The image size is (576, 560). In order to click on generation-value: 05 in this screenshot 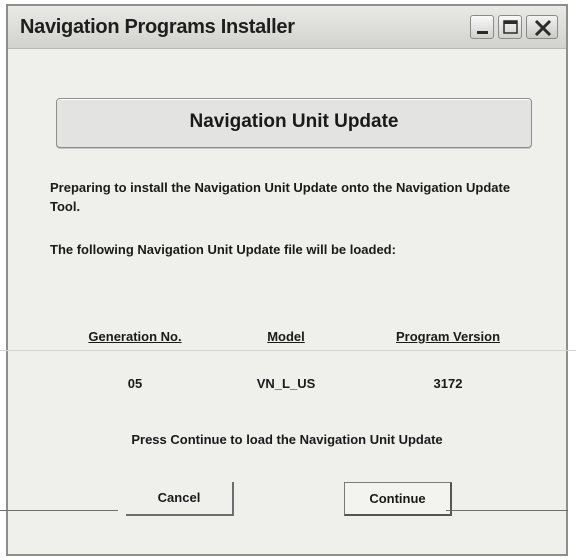, I will do `click(135, 383)`.